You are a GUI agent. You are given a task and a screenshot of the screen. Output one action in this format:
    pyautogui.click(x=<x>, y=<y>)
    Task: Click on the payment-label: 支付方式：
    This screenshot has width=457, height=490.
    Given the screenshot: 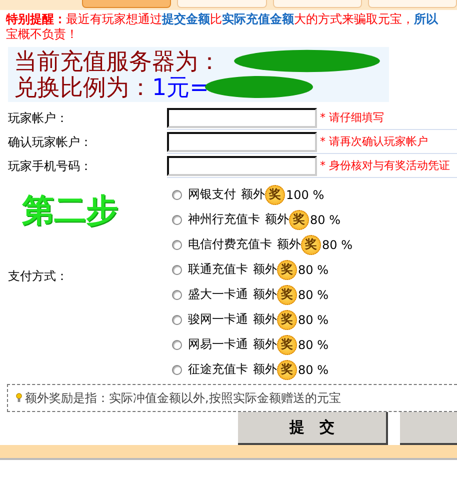 What is the action you would take?
    pyautogui.click(x=38, y=276)
    